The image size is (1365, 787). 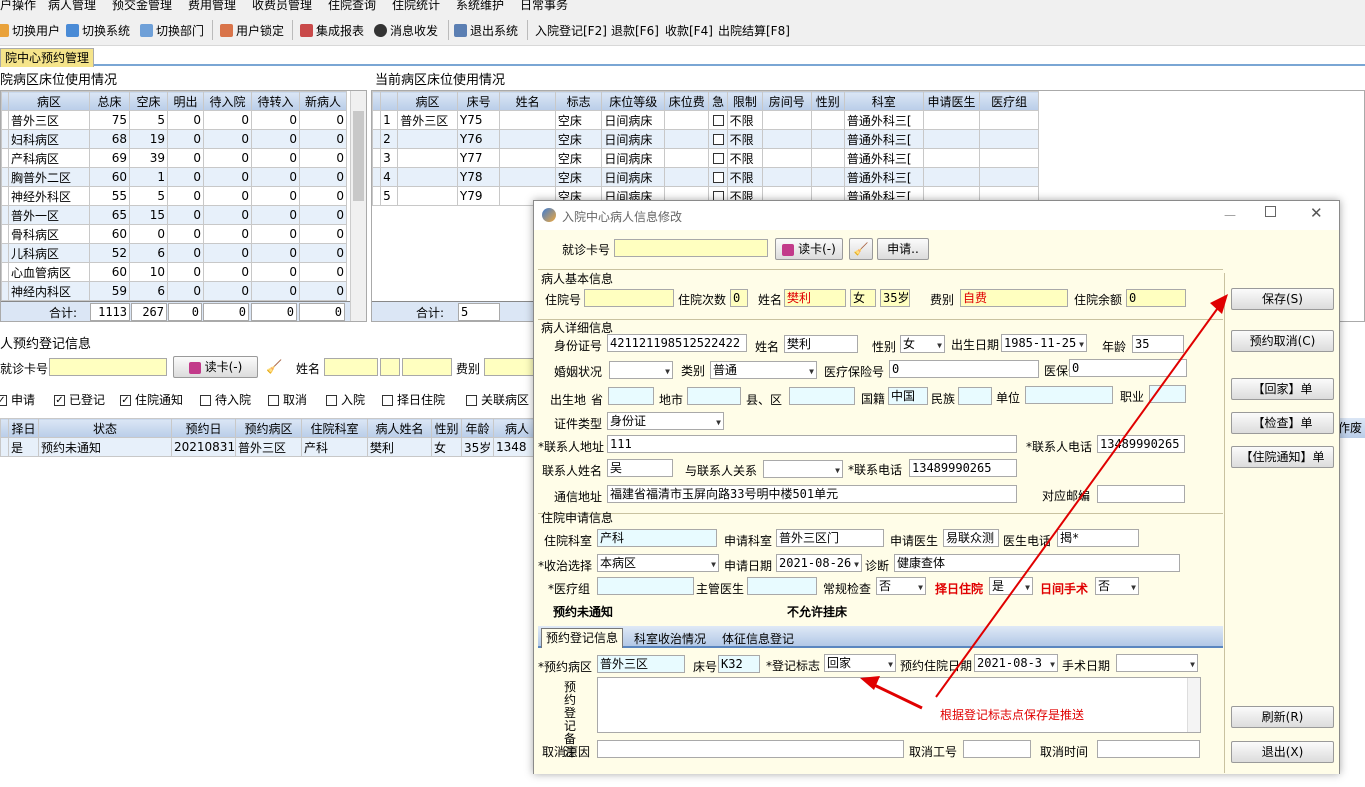 I want to click on column-header: 申请医生, so click(x=951, y=101).